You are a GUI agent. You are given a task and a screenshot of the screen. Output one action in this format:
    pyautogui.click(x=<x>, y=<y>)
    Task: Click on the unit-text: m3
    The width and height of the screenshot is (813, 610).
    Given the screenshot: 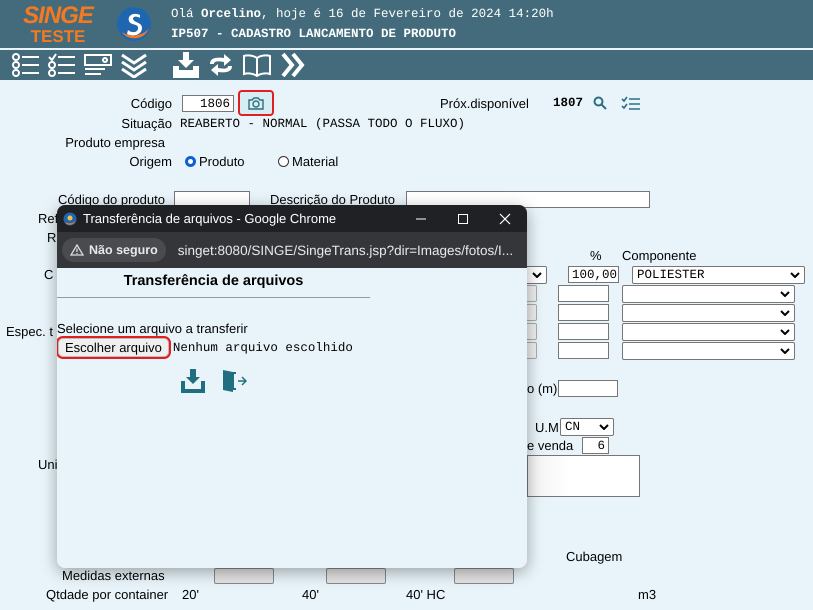 What is the action you would take?
    pyautogui.click(x=647, y=594)
    